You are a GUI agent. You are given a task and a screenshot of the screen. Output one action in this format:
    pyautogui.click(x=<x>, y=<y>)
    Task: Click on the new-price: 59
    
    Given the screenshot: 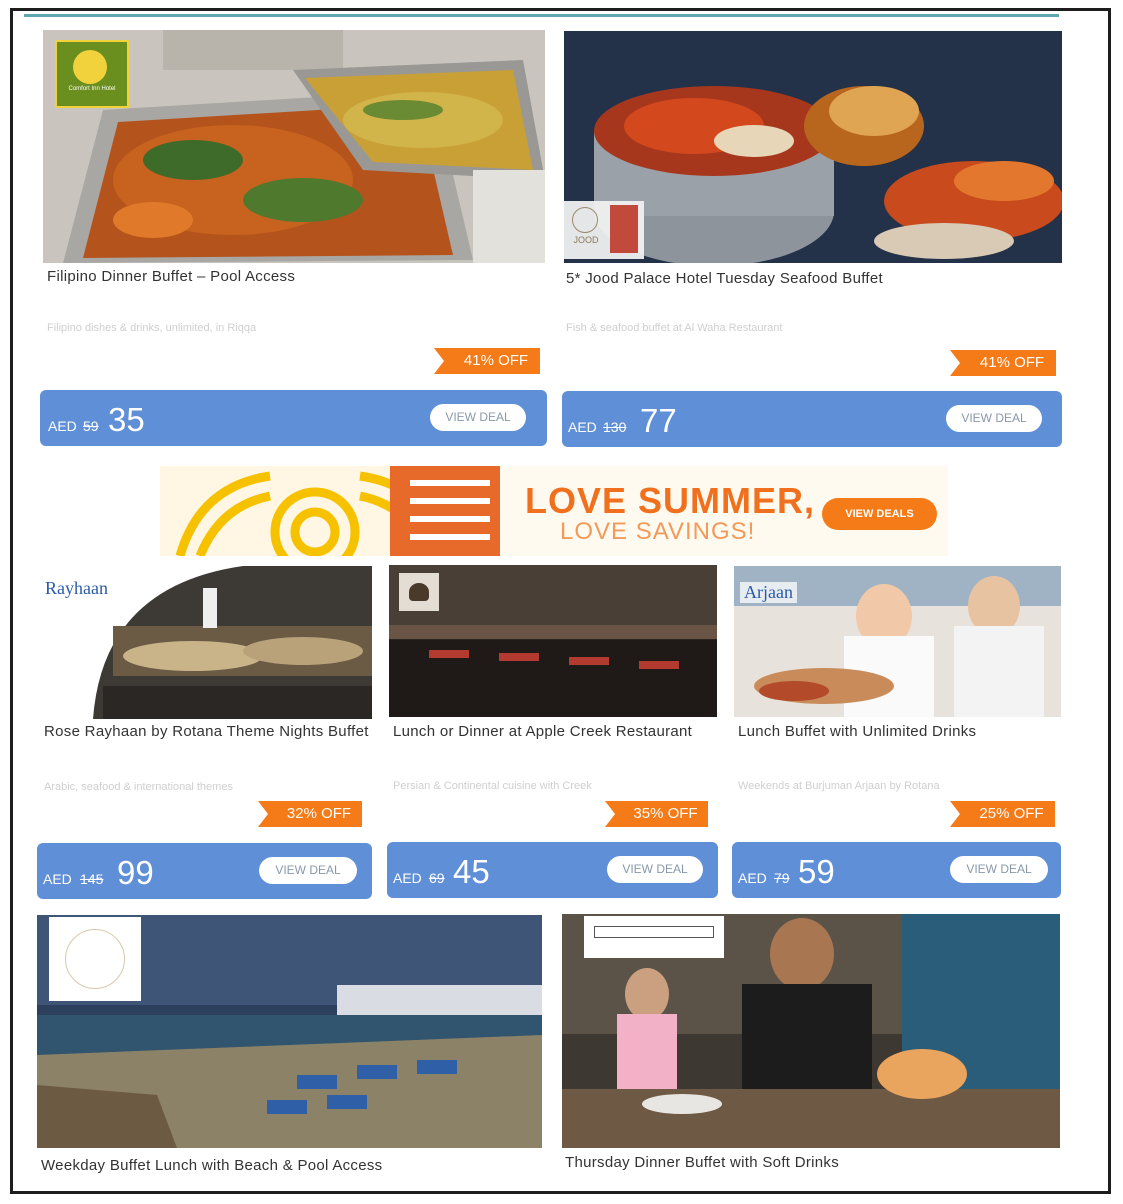 What is the action you would take?
    pyautogui.click(x=816, y=871)
    